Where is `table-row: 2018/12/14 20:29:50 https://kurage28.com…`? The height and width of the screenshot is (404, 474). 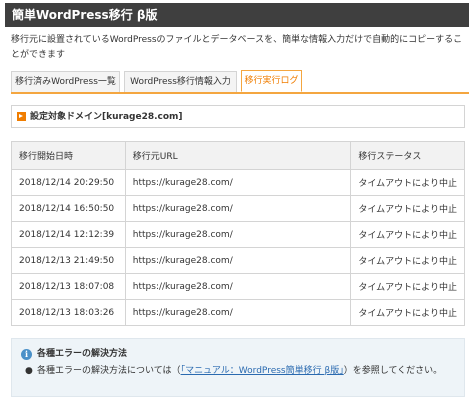
table-row: 2018/12/14 20:29:50 https://kurage28.com… is located at coordinates (238, 182).